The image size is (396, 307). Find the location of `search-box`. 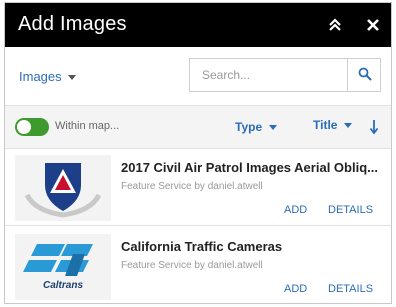

search-box is located at coordinates (285, 75).